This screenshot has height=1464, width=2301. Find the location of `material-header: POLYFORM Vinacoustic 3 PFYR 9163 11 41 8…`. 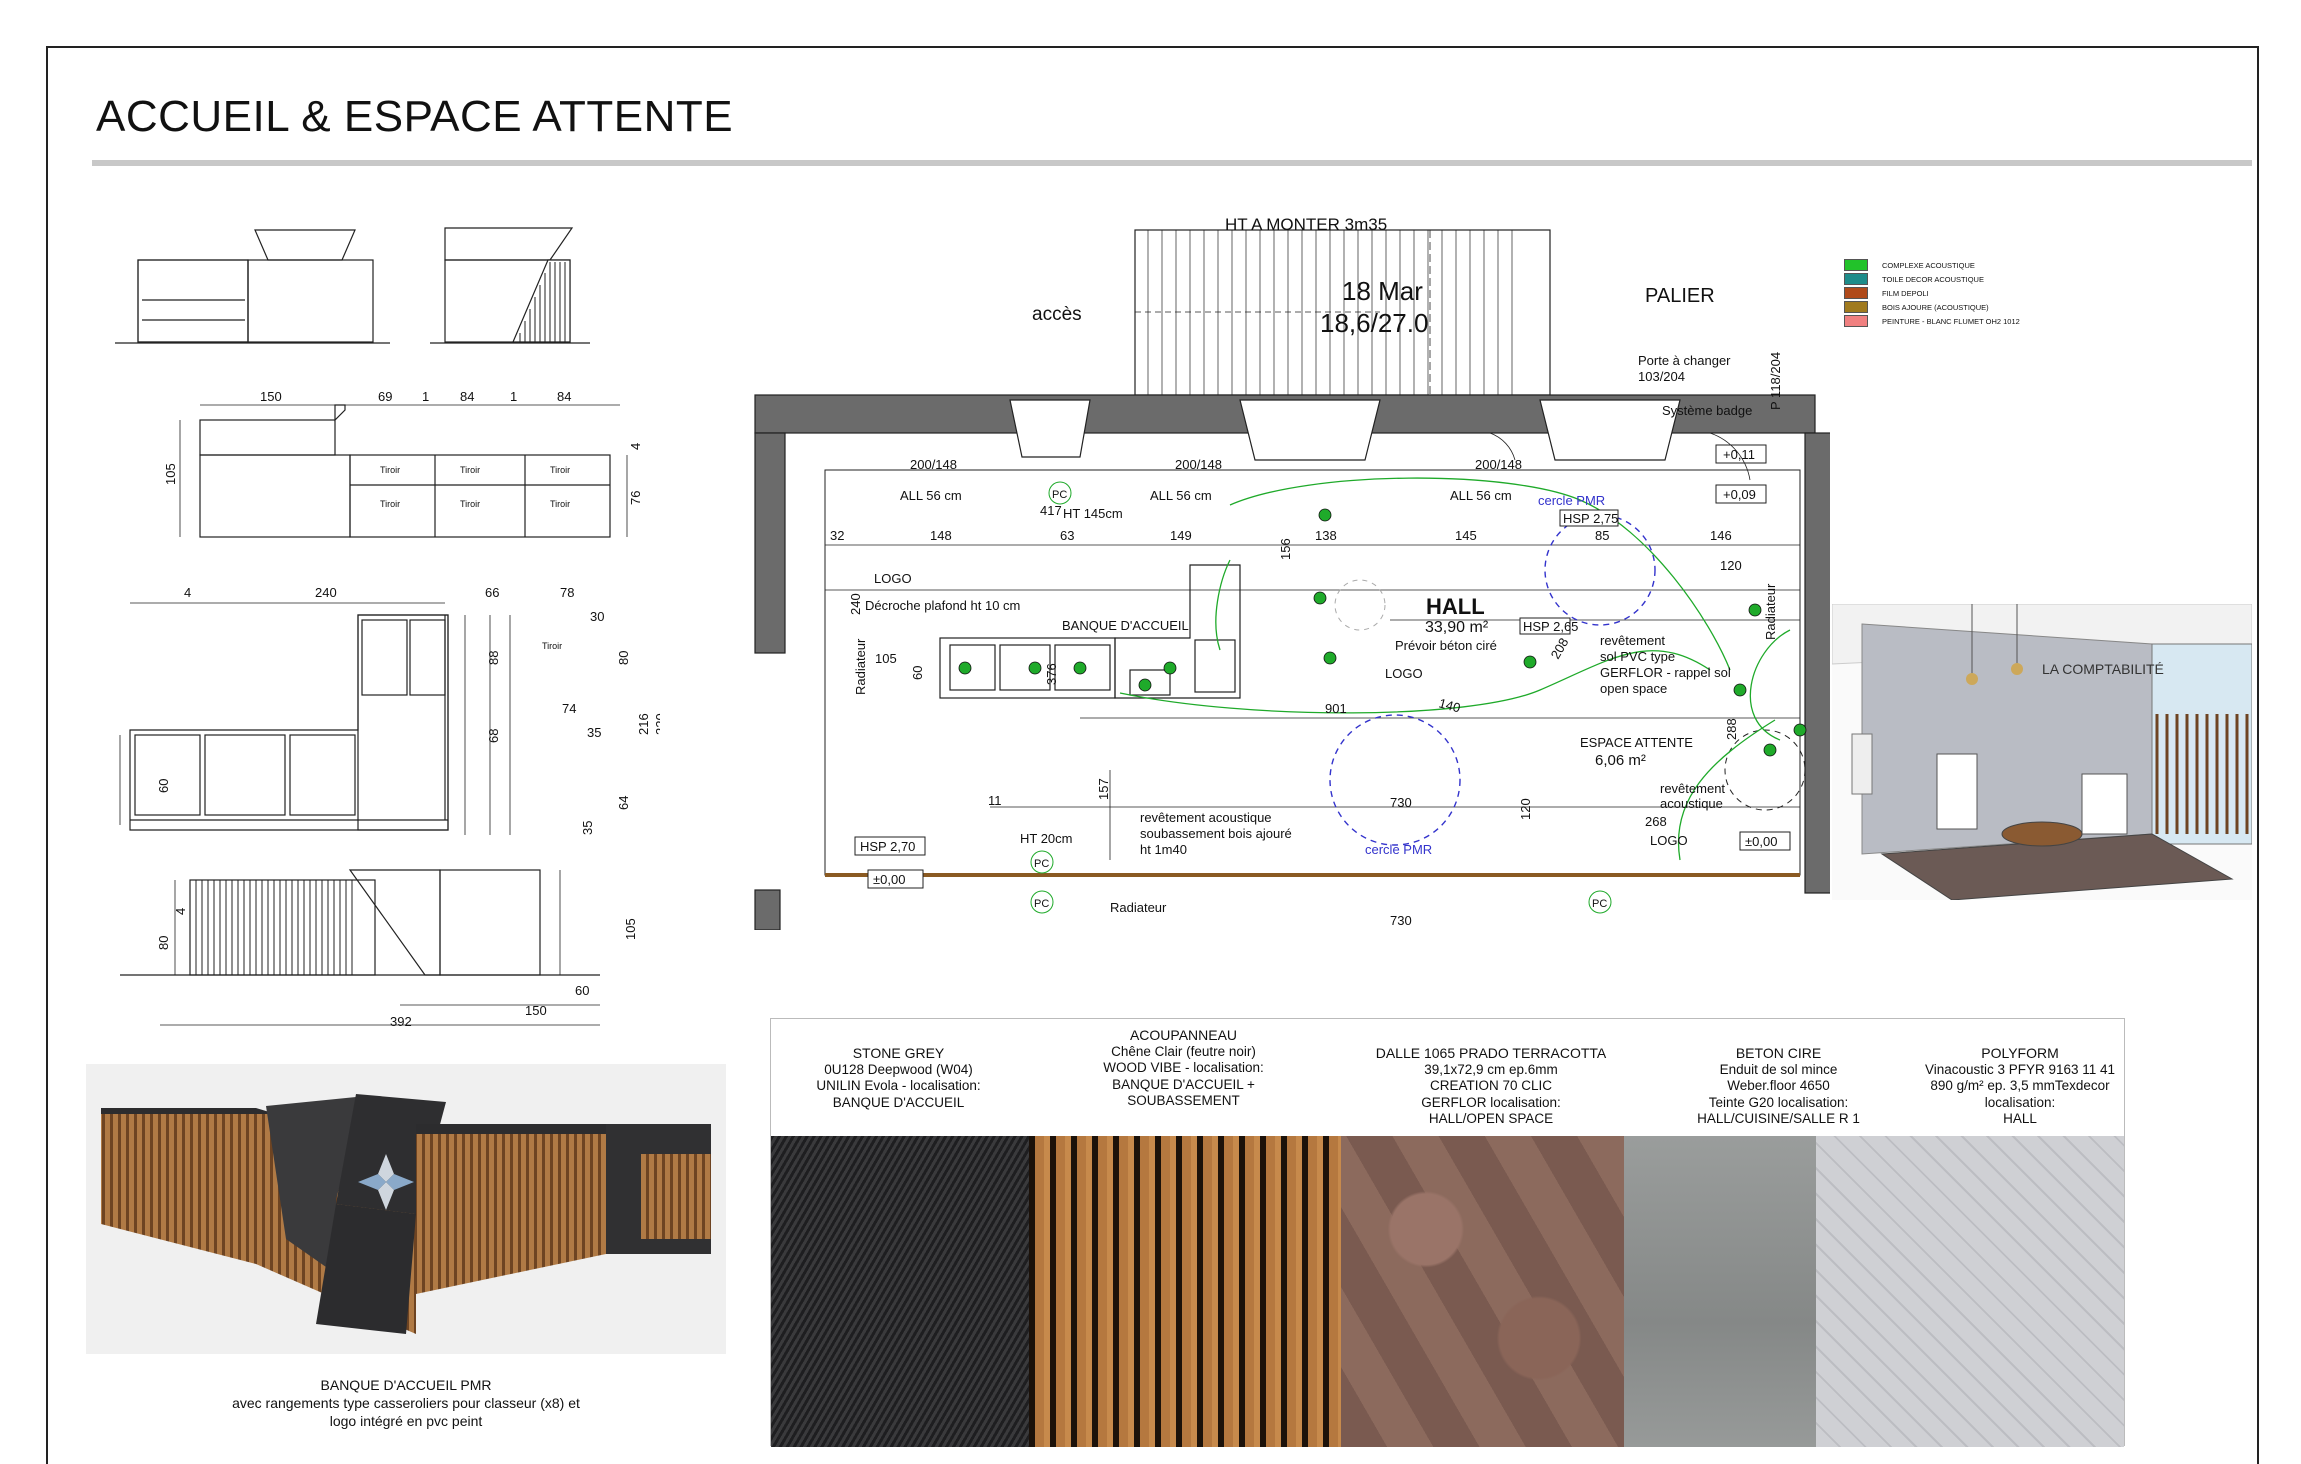

material-header: POLYFORM Vinacoustic 3 PFYR 9163 11 41 8… is located at coordinates (2020, 1076).